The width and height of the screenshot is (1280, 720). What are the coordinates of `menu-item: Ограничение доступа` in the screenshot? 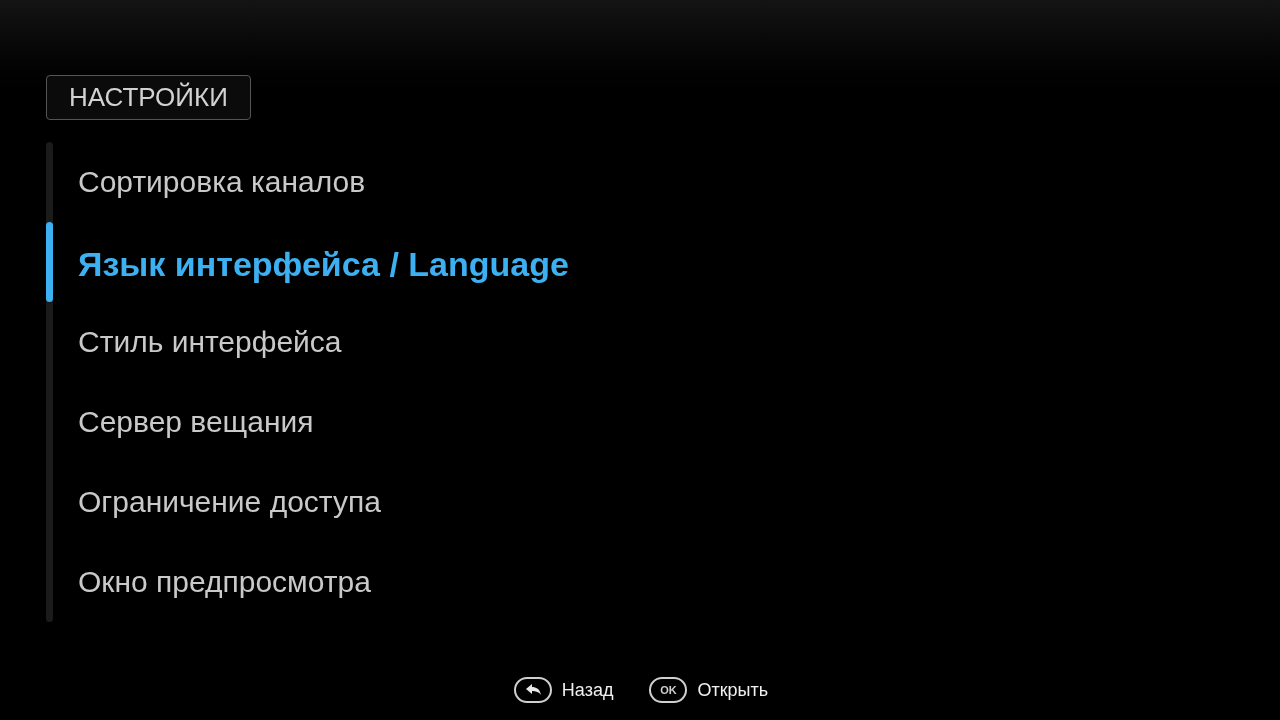 It's located at (229, 502).